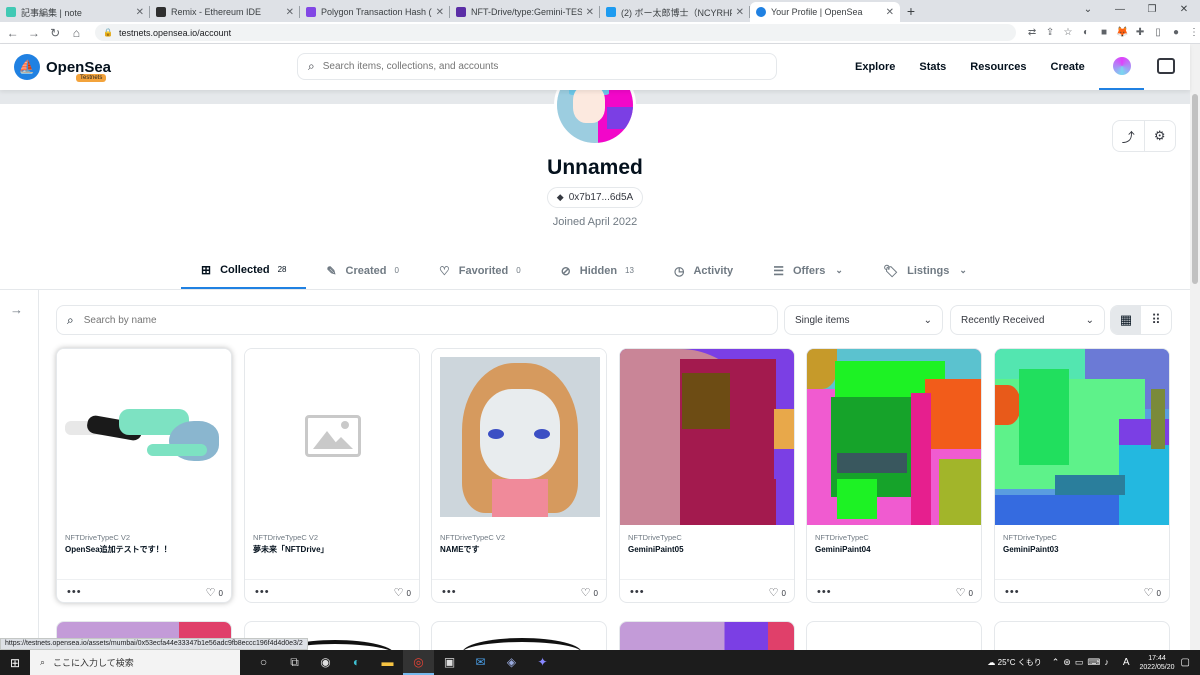 This screenshot has width=1200, height=675. I want to click on app-icon: ◈, so click(511, 662).